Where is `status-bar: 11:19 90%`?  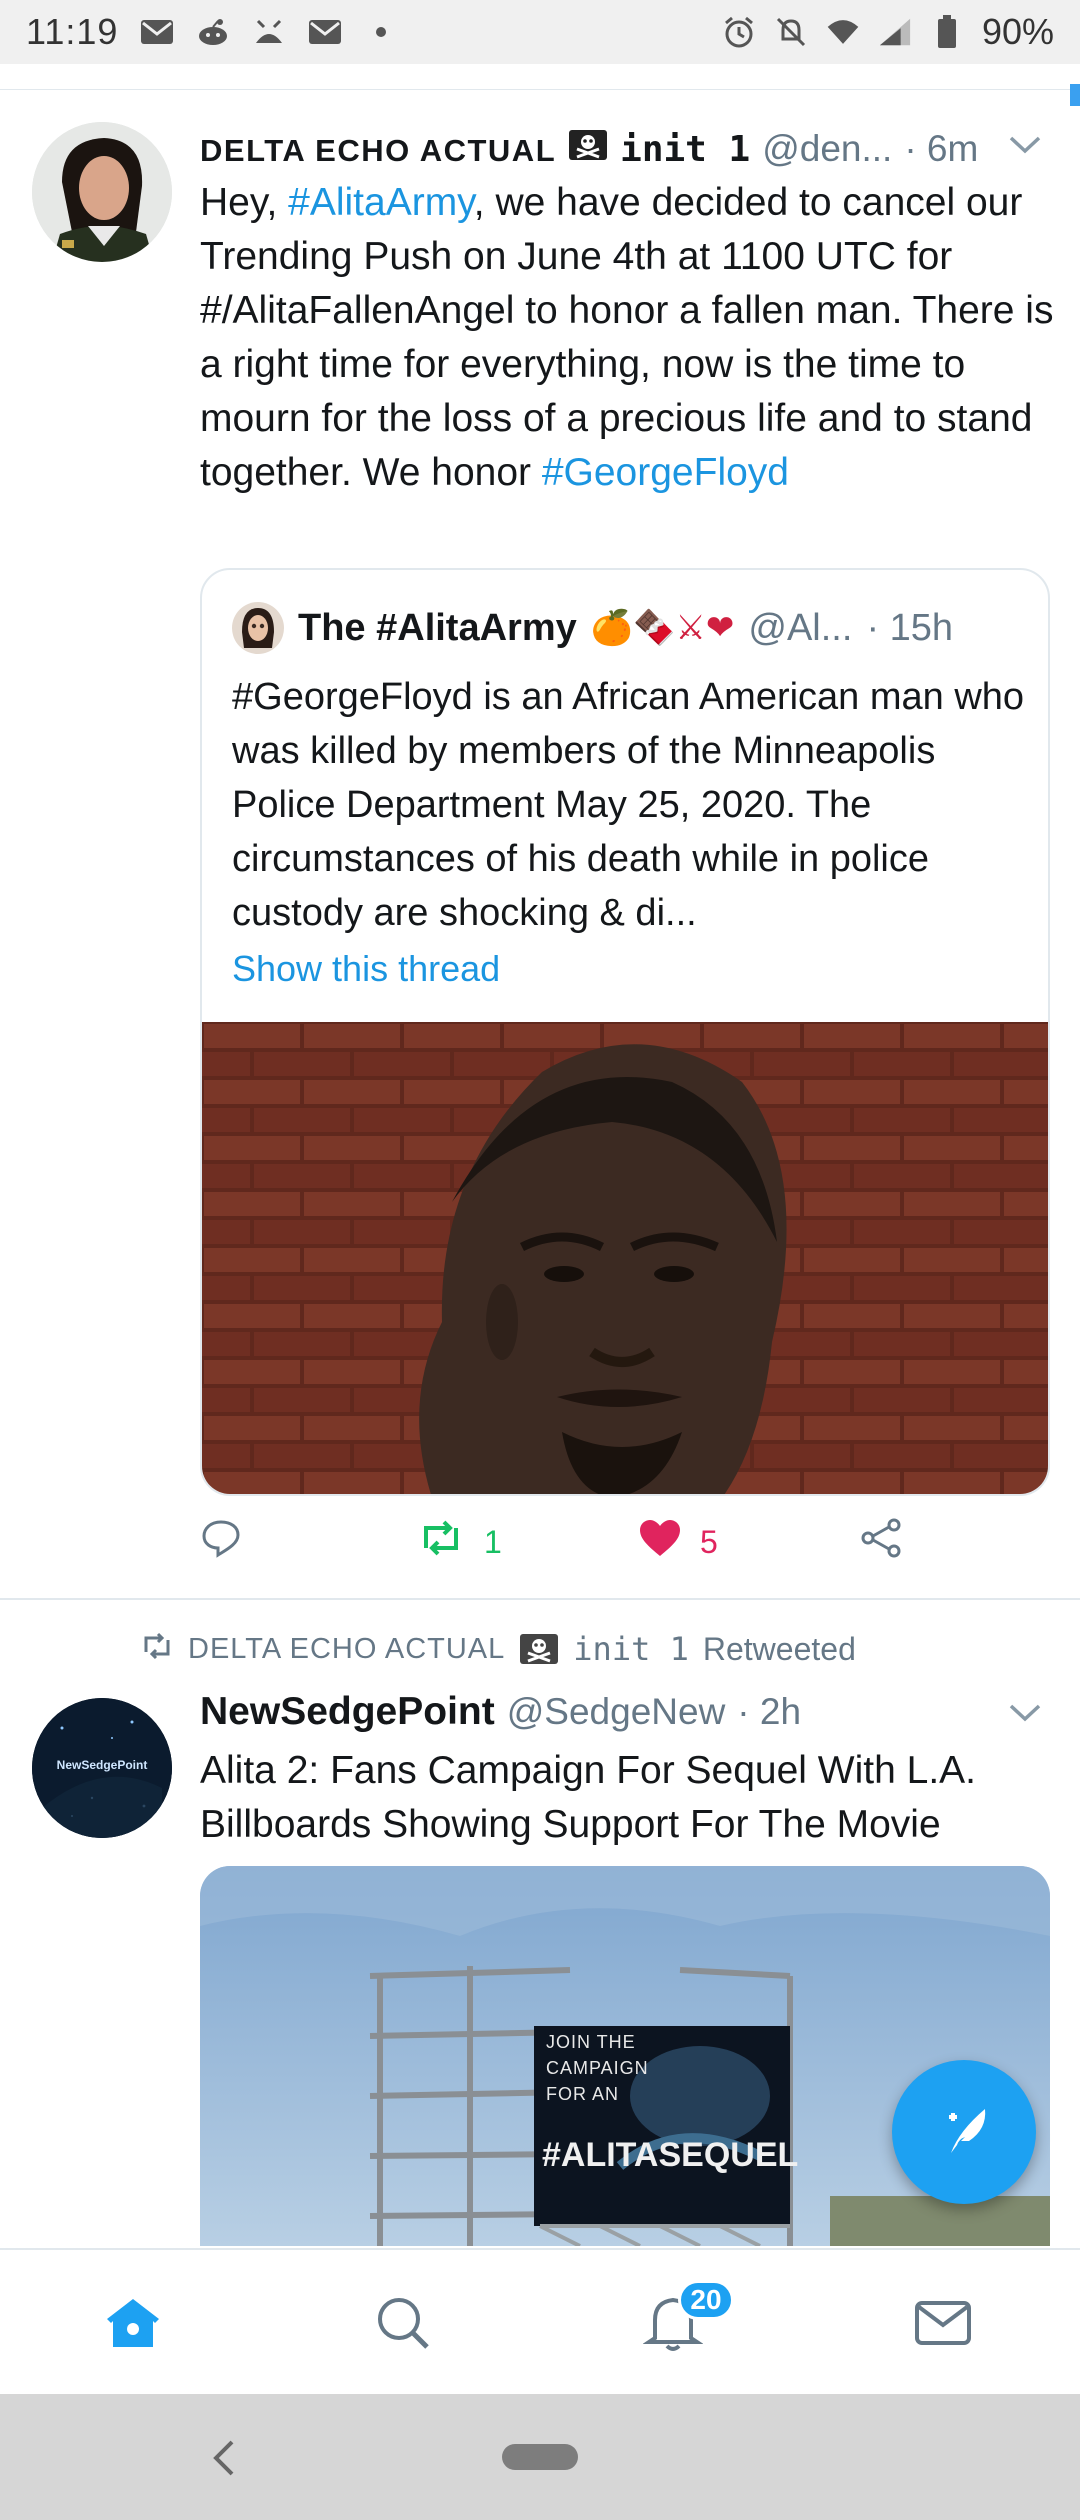 status-bar: 11:19 90% is located at coordinates (540, 32).